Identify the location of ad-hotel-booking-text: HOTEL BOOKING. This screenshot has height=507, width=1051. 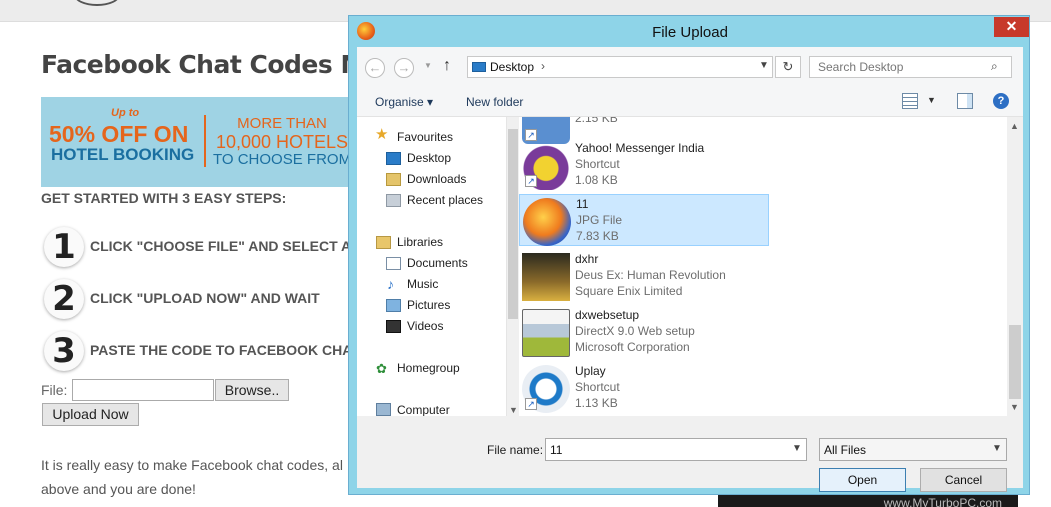
(123, 154).